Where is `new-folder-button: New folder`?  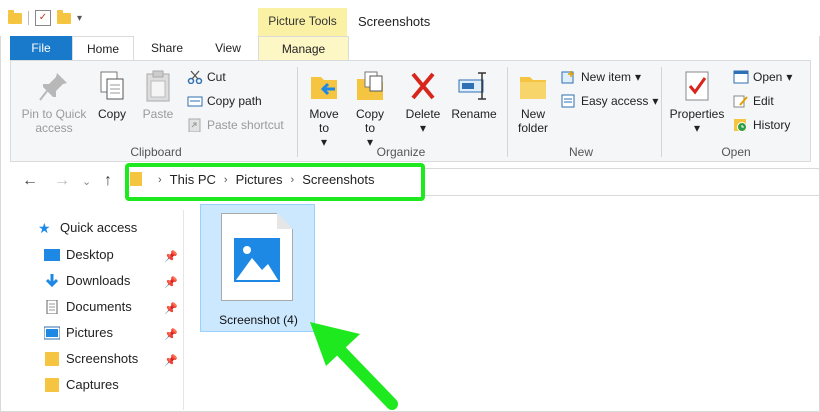
new-folder-button: New folder is located at coordinates (533, 102).